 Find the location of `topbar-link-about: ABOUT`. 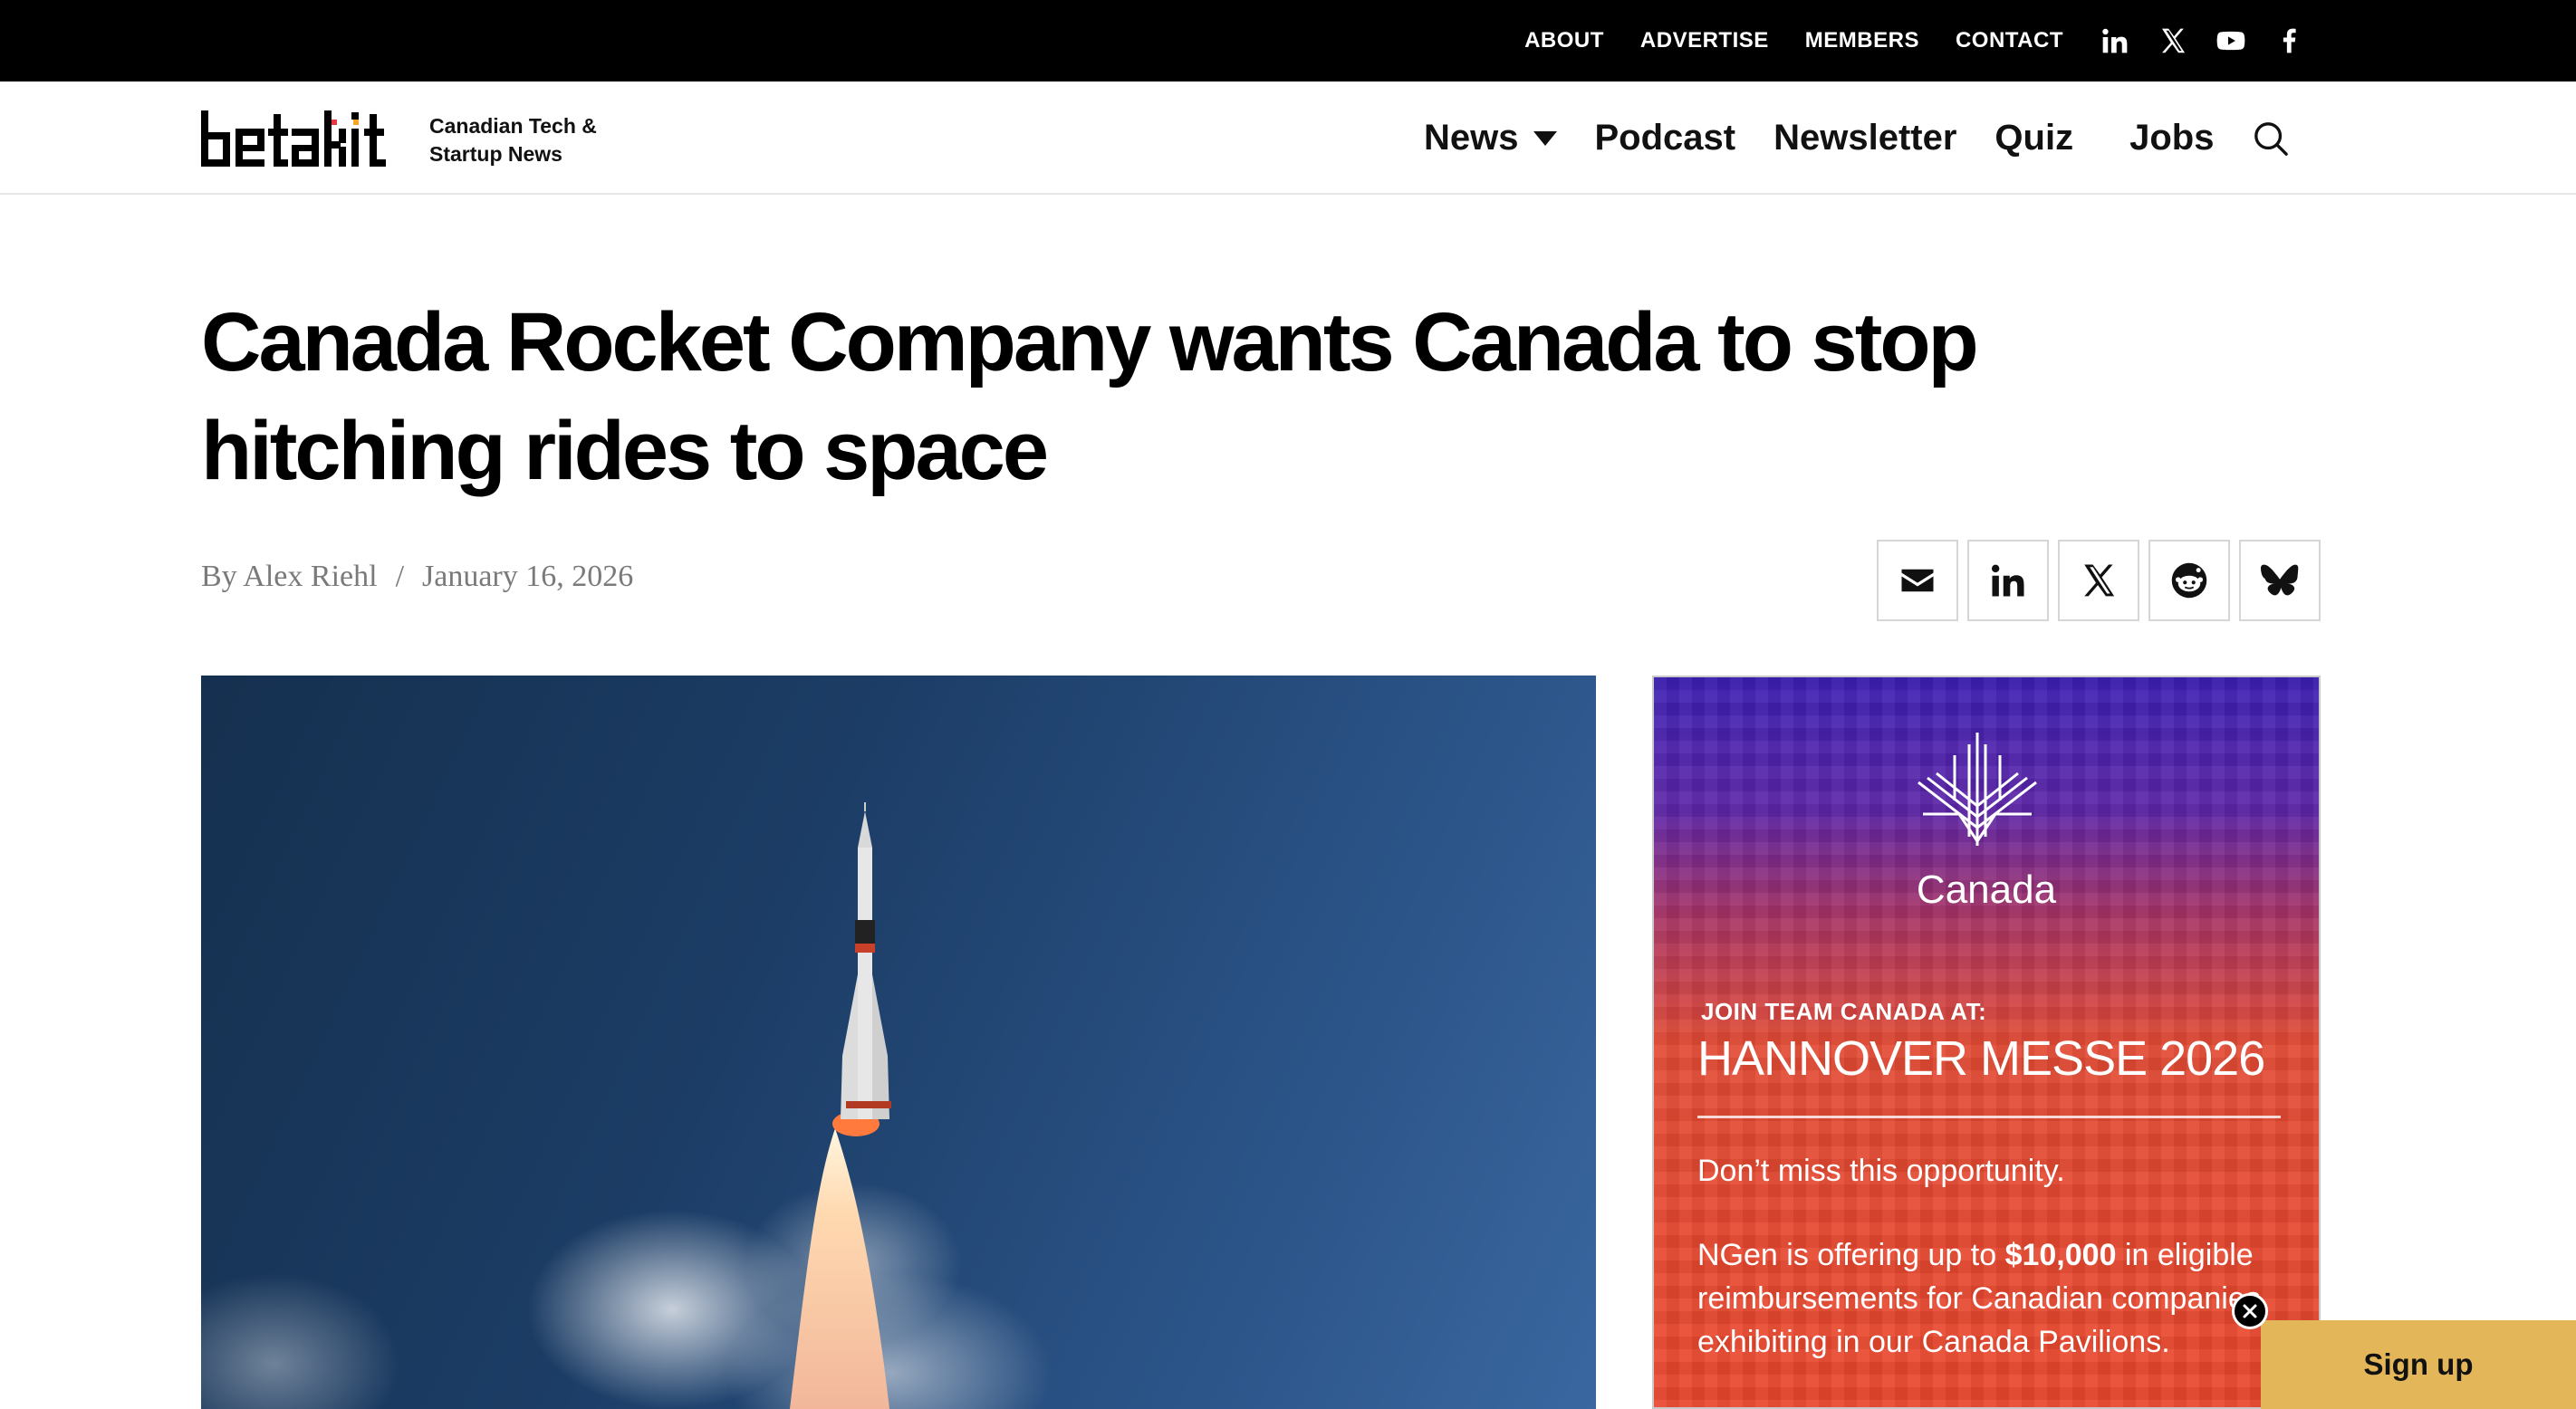

topbar-link-about: ABOUT is located at coordinates (1564, 40).